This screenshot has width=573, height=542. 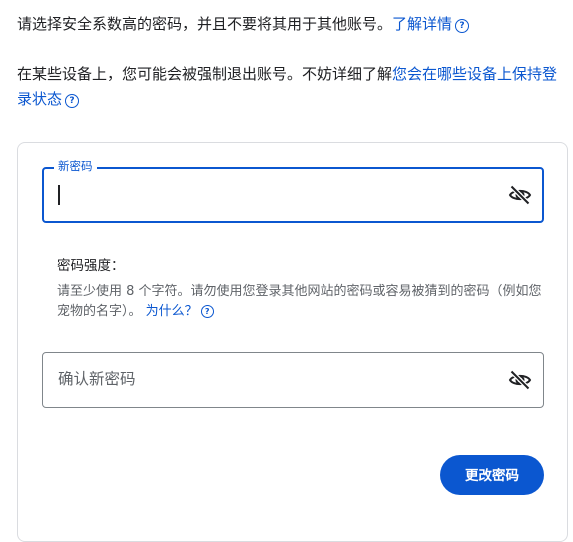 What do you see at coordinates (293, 195) in the screenshot?
I see `new-password-field` at bounding box center [293, 195].